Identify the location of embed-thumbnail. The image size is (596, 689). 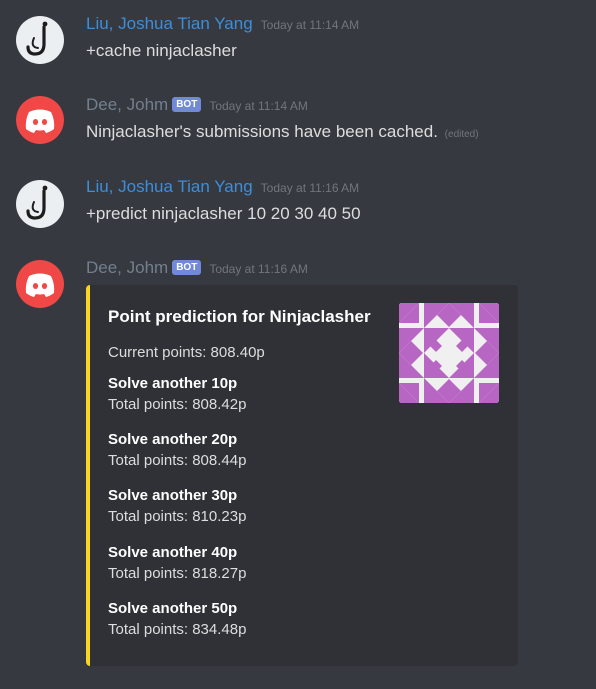
(449, 353).